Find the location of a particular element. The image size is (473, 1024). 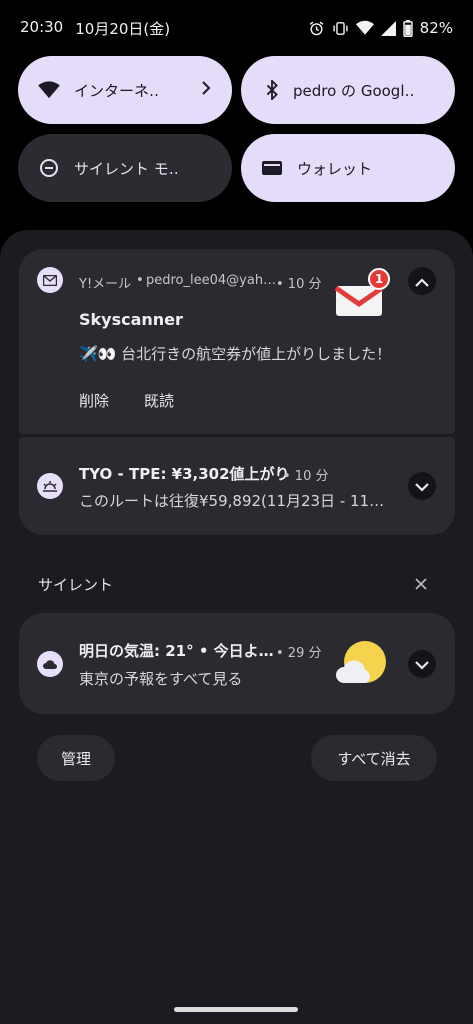

notification-title: TYO - TPE: ¥3,302値上がり is located at coordinates (184, 474).